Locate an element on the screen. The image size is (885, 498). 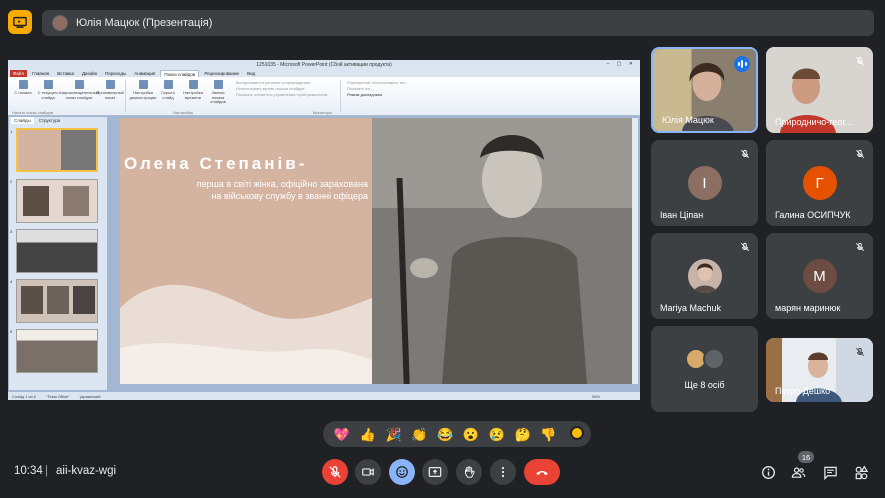
reaction-surprised: 😮 is located at coordinates (471, 434).